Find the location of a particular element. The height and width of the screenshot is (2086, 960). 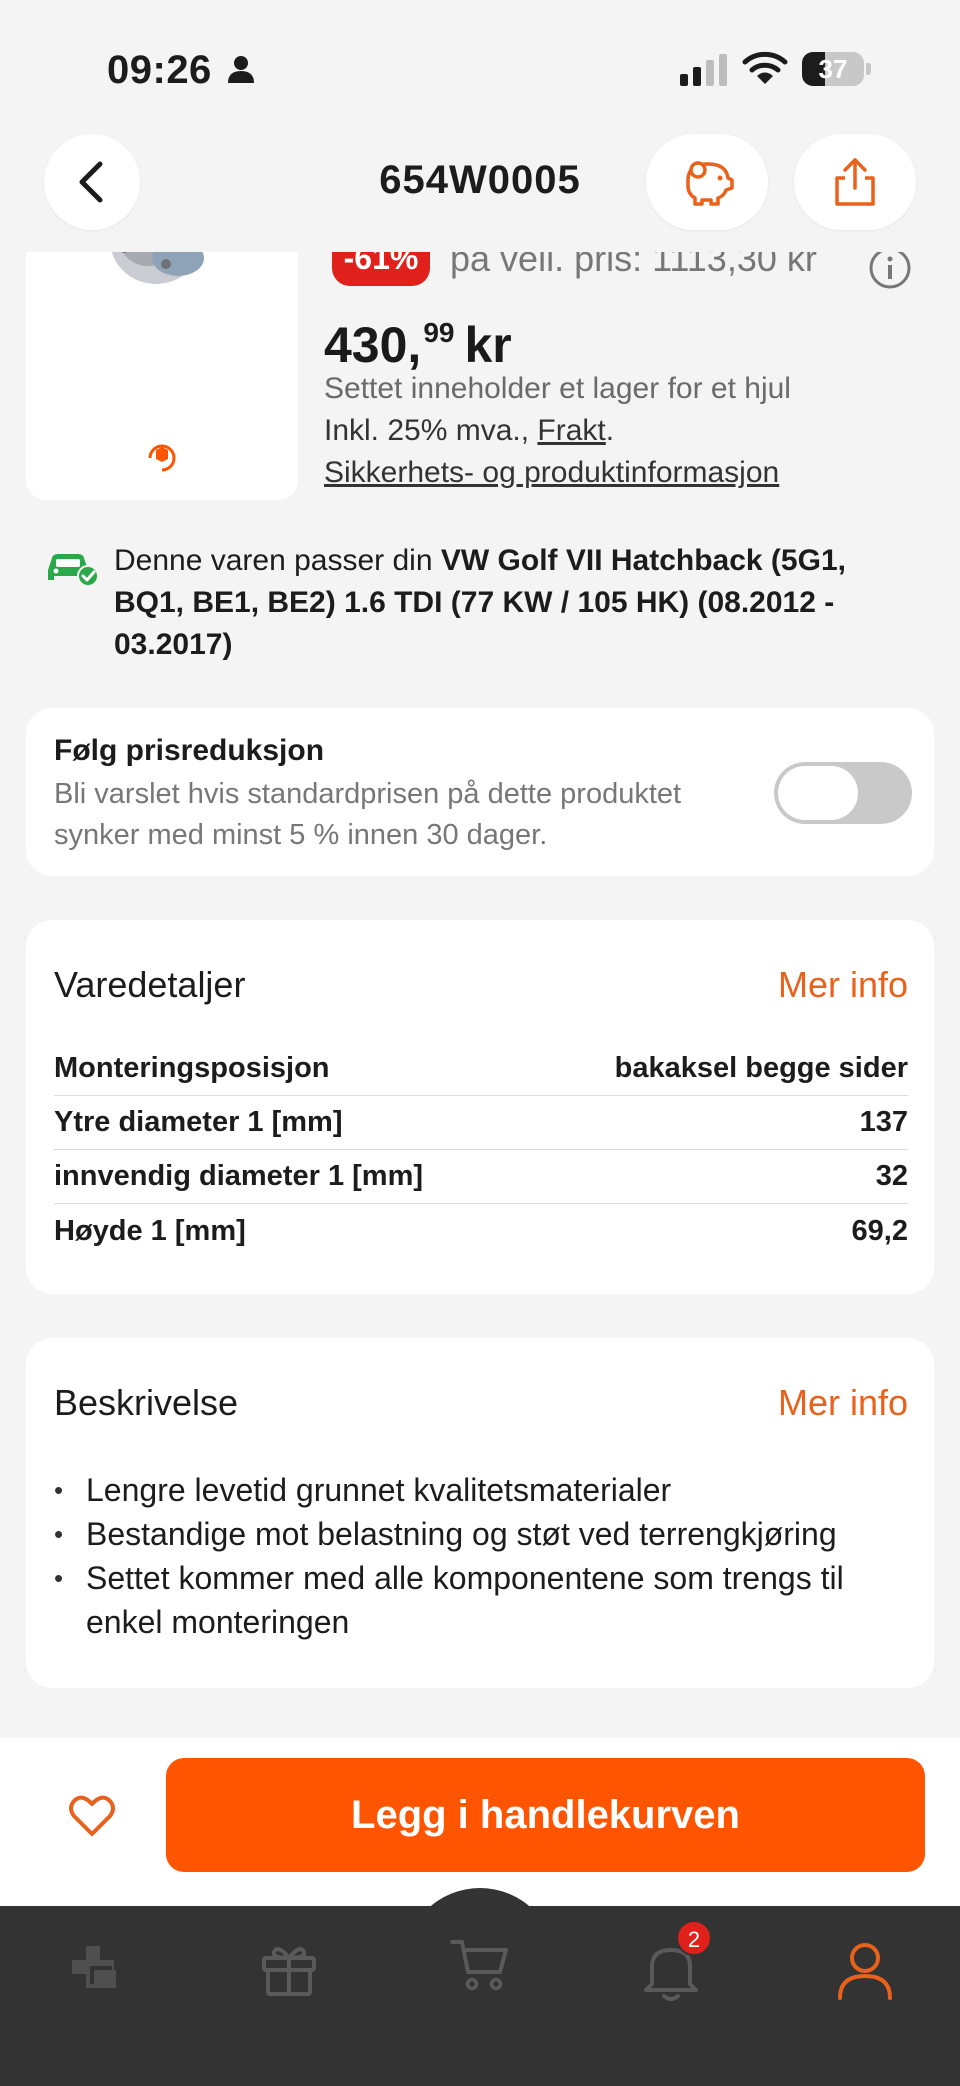

vat-line: Inkl. 25% mva., Frakt. is located at coordinates (469, 431).